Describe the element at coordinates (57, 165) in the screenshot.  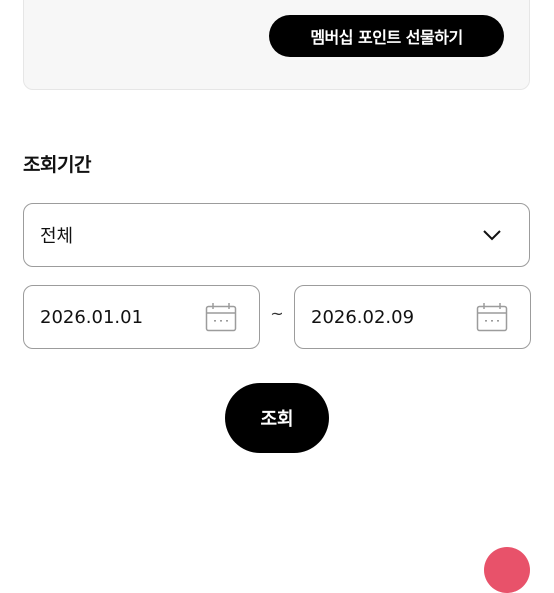
I see `period-title: 조회기간` at that location.